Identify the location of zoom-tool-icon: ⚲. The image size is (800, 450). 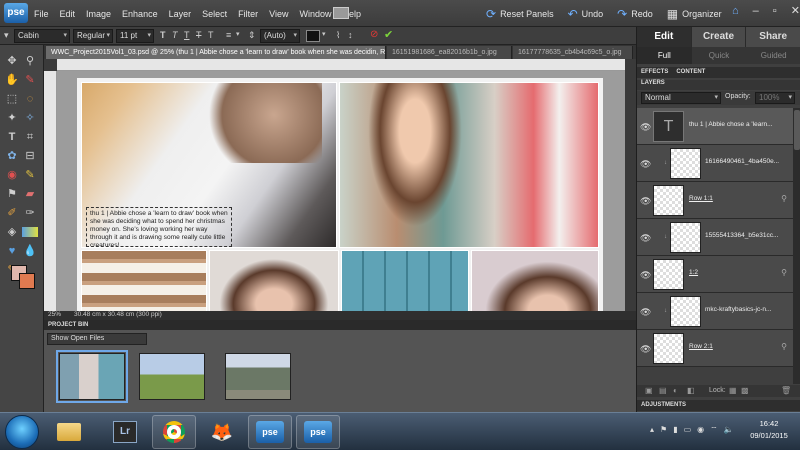
(30, 61).